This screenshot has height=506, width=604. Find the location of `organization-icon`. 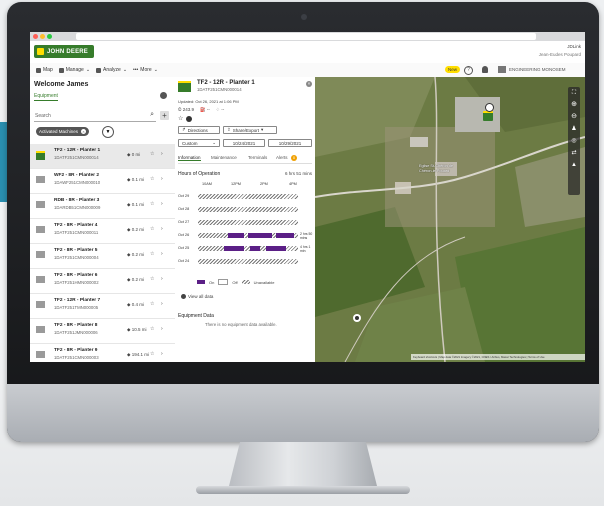

organization-icon is located at coordinates (502, 69).